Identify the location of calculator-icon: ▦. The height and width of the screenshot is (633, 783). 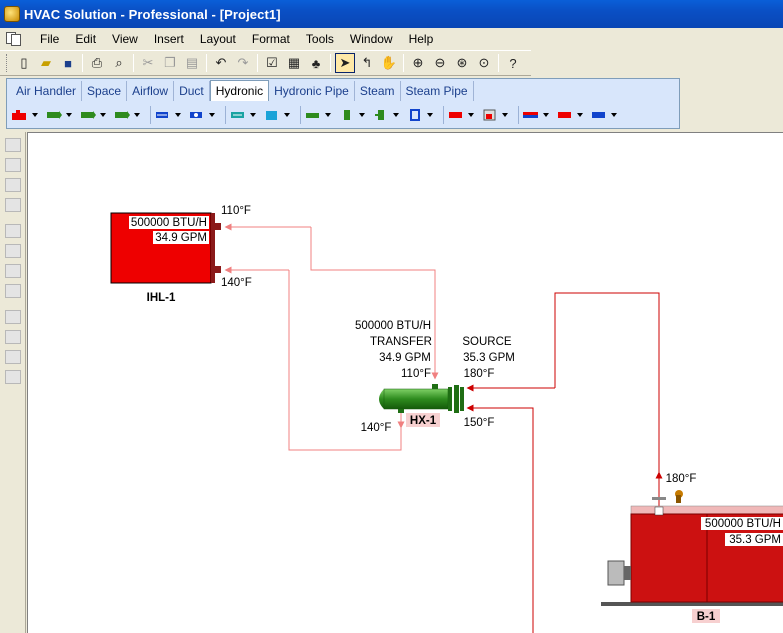
(294, 63).